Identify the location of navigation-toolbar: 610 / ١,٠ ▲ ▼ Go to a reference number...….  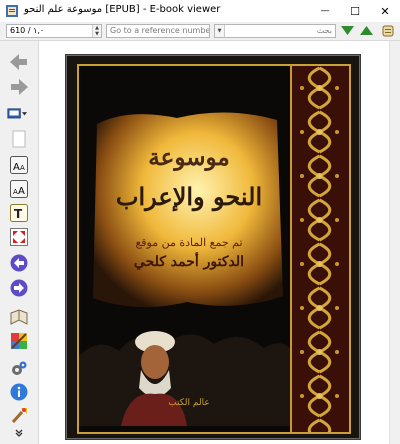
(200, 31).